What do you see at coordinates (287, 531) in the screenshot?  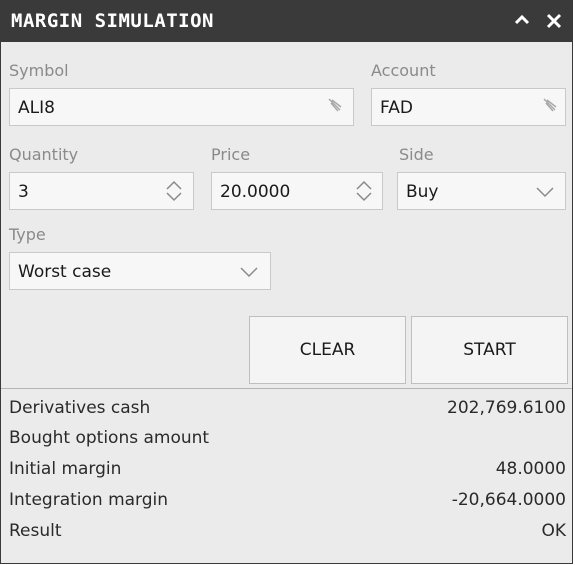 I see `result-row-result: Result OK` at bounding box center [287, 531].